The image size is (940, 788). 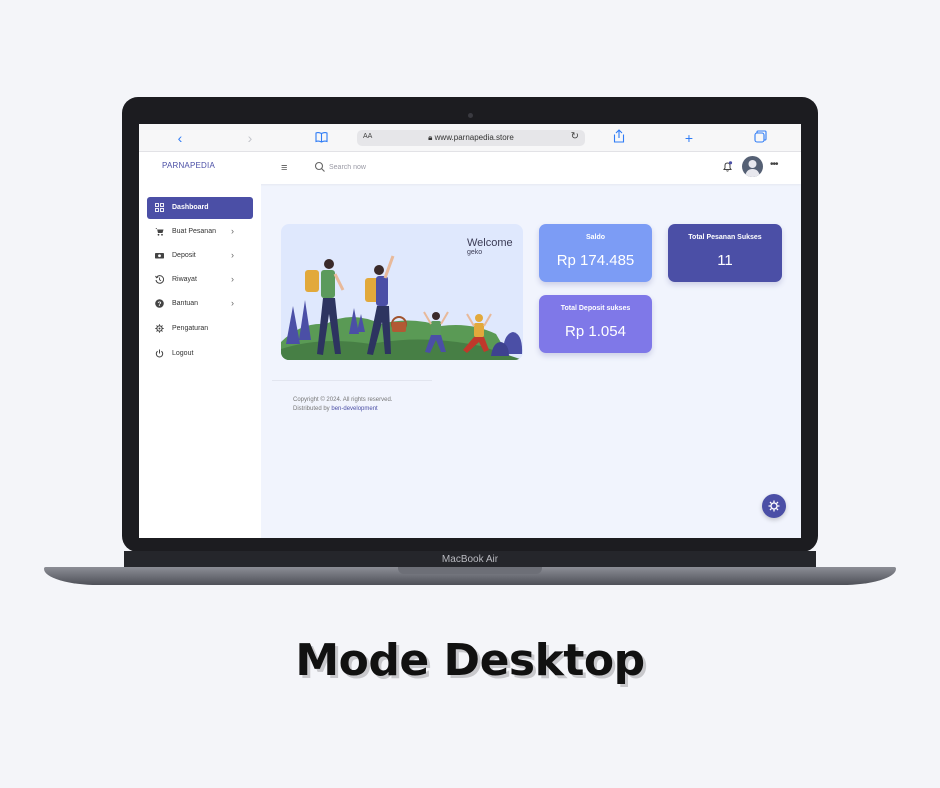 I want to click on footer-divider, so click(x=352, y=380).